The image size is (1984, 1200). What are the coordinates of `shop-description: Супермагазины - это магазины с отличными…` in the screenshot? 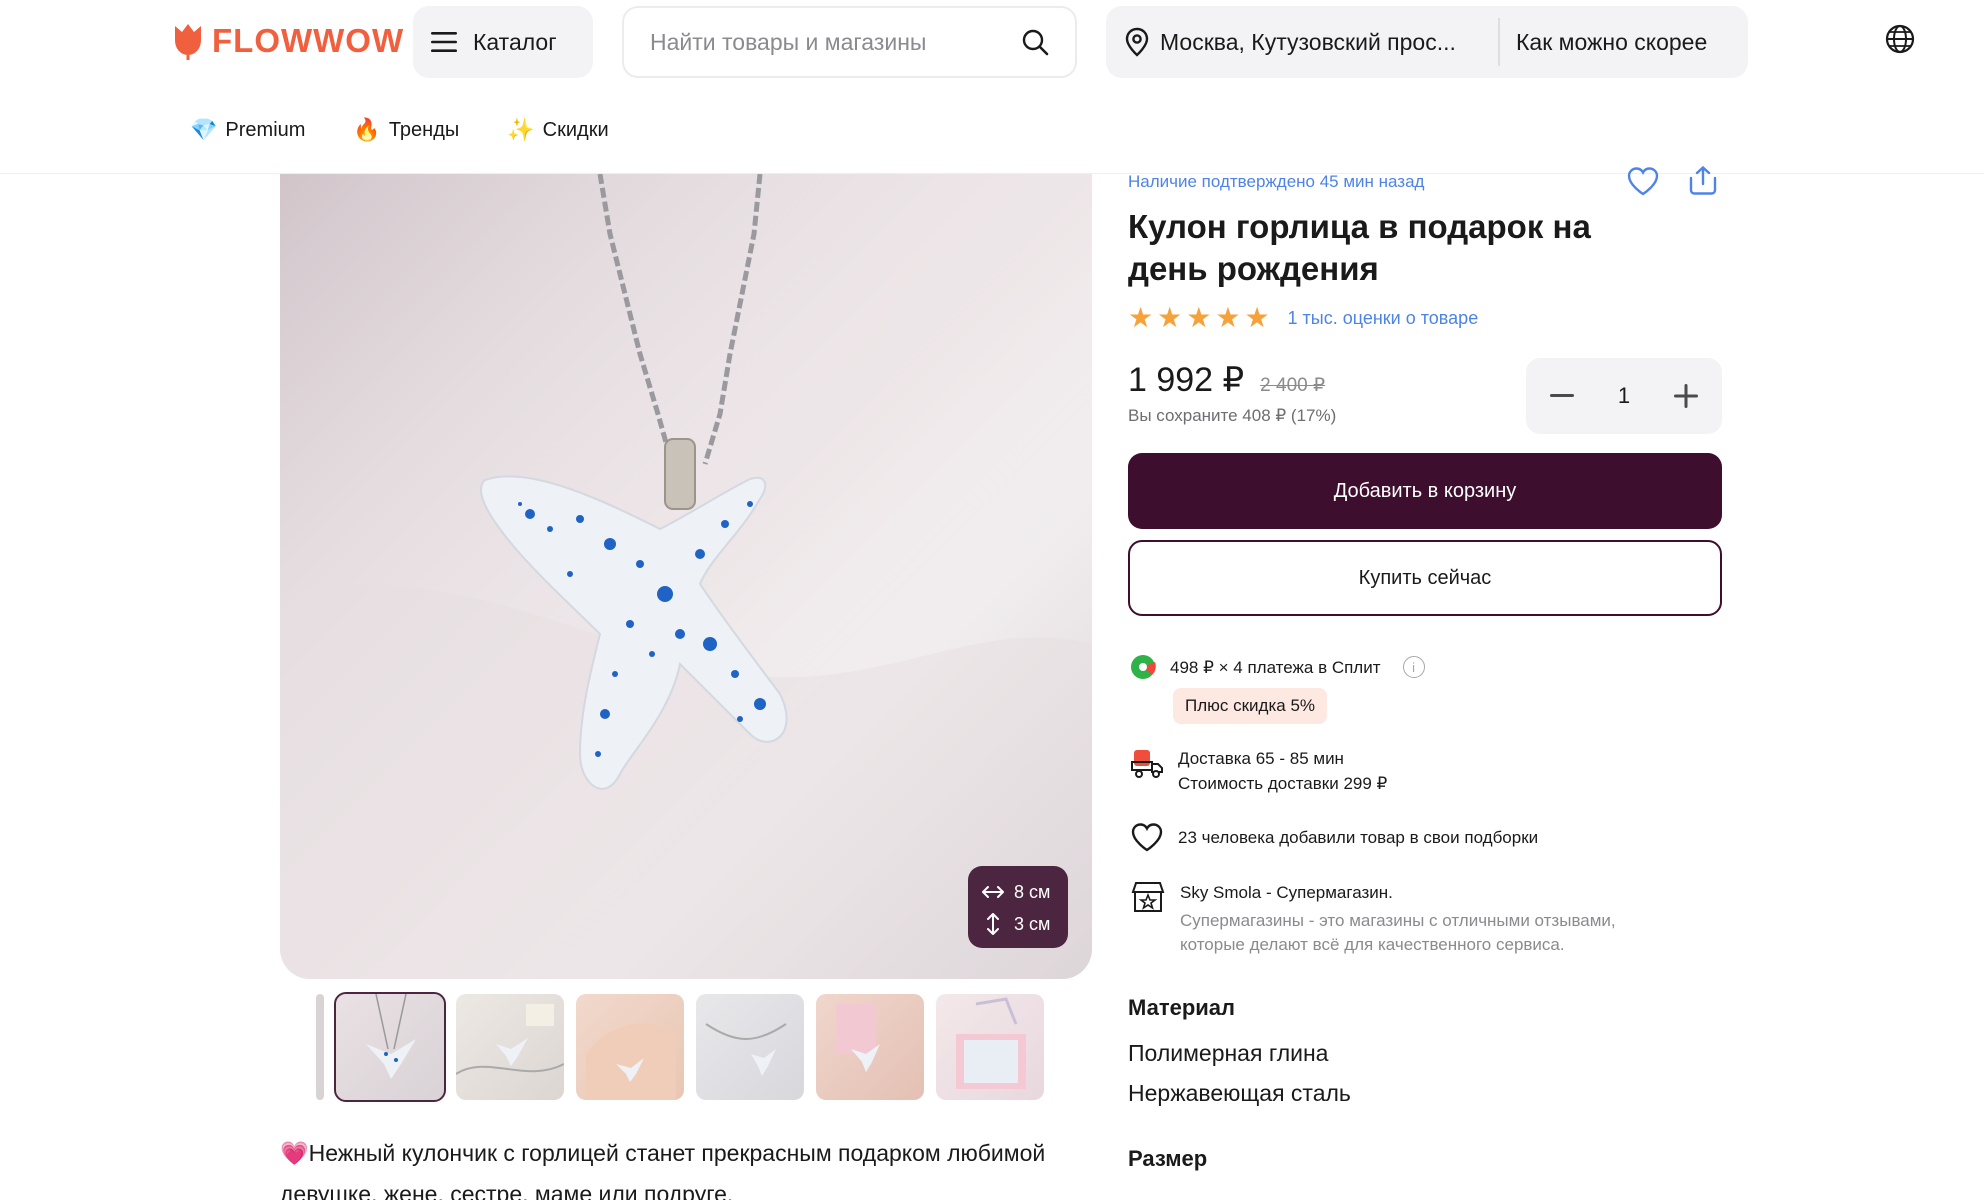 It's located at (1398, 932).